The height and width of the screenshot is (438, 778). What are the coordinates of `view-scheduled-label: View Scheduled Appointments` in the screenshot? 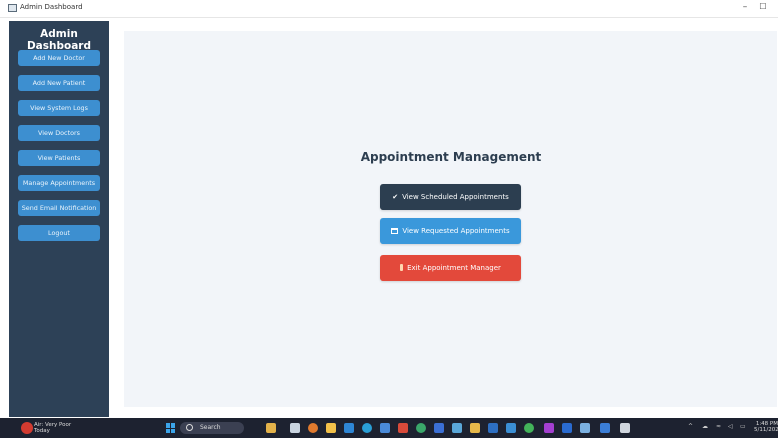 It's located at (455, 197).